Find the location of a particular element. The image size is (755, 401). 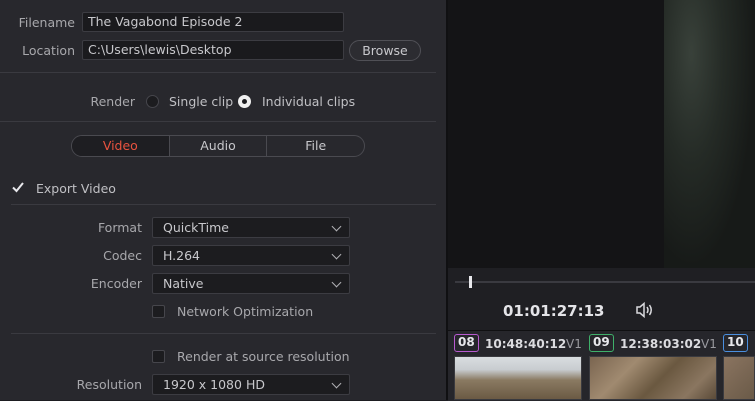

single-clip-label: Single clip is located at coordinates (201, 101).